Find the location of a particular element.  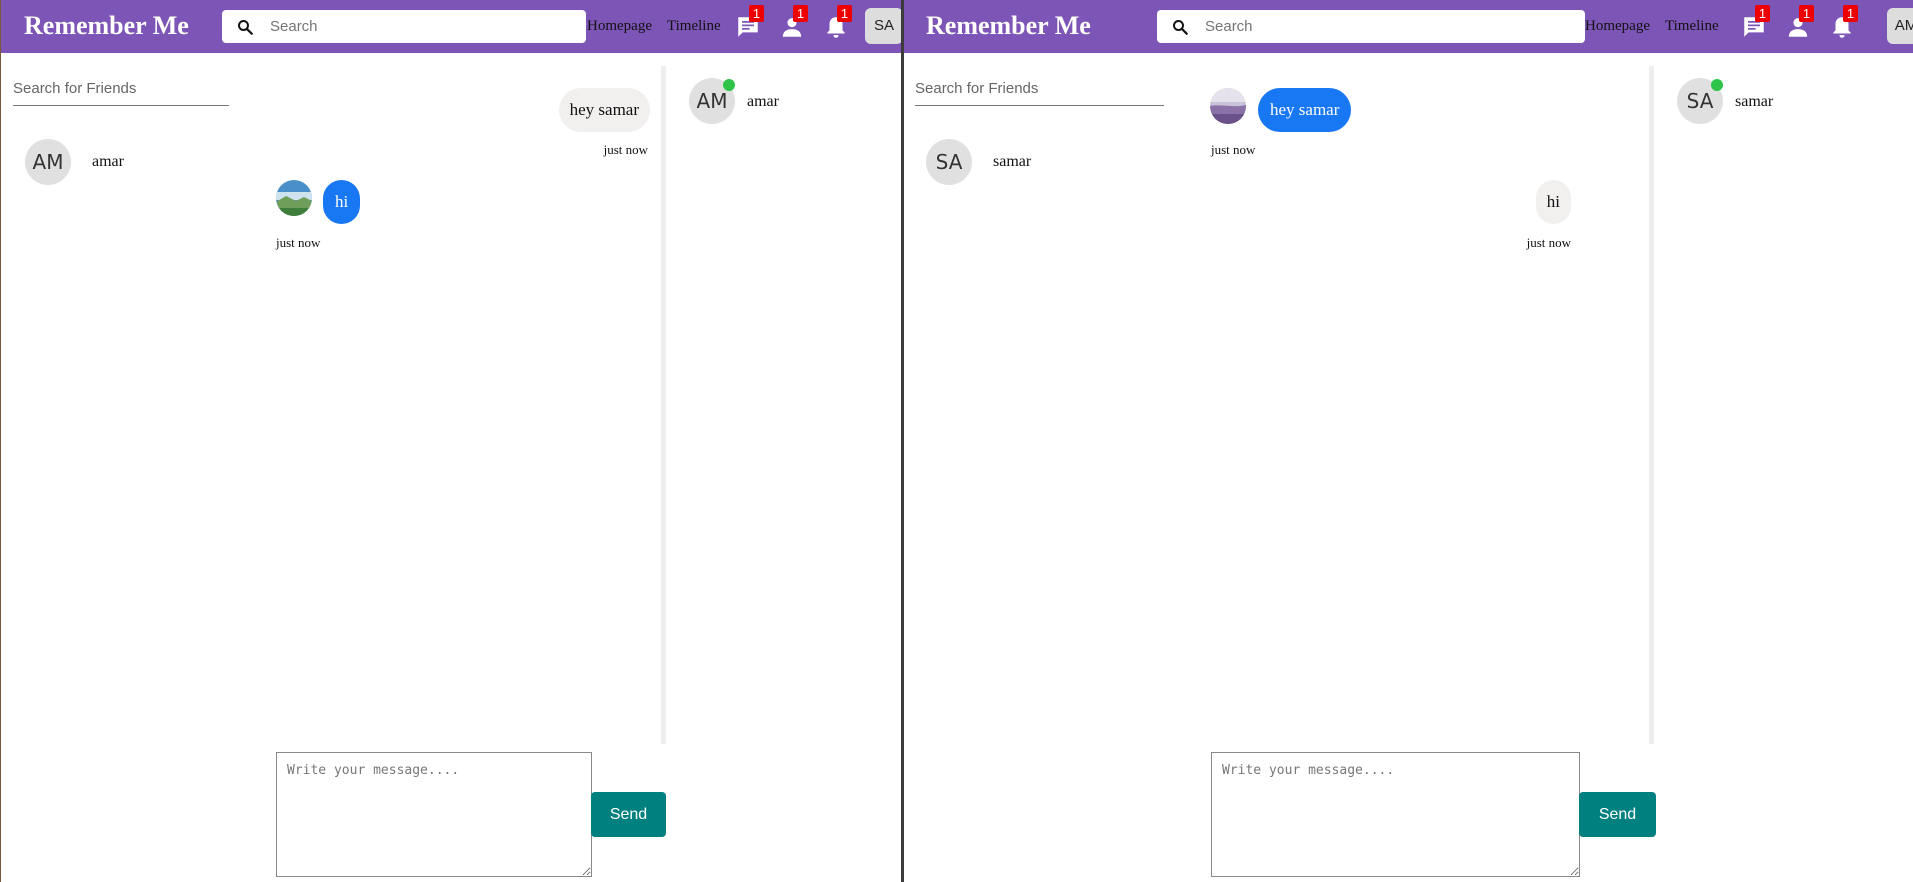

online-friend: AM is located at coordinates (712, 101).